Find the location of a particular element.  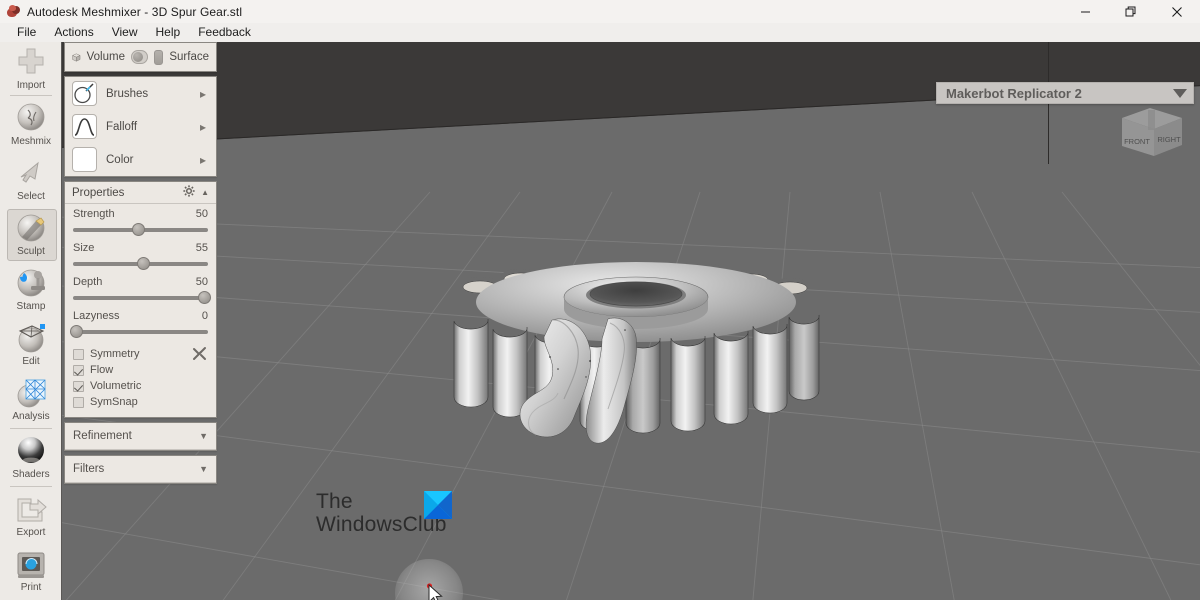

tool-import: Import is located at coordinates (31, 68).